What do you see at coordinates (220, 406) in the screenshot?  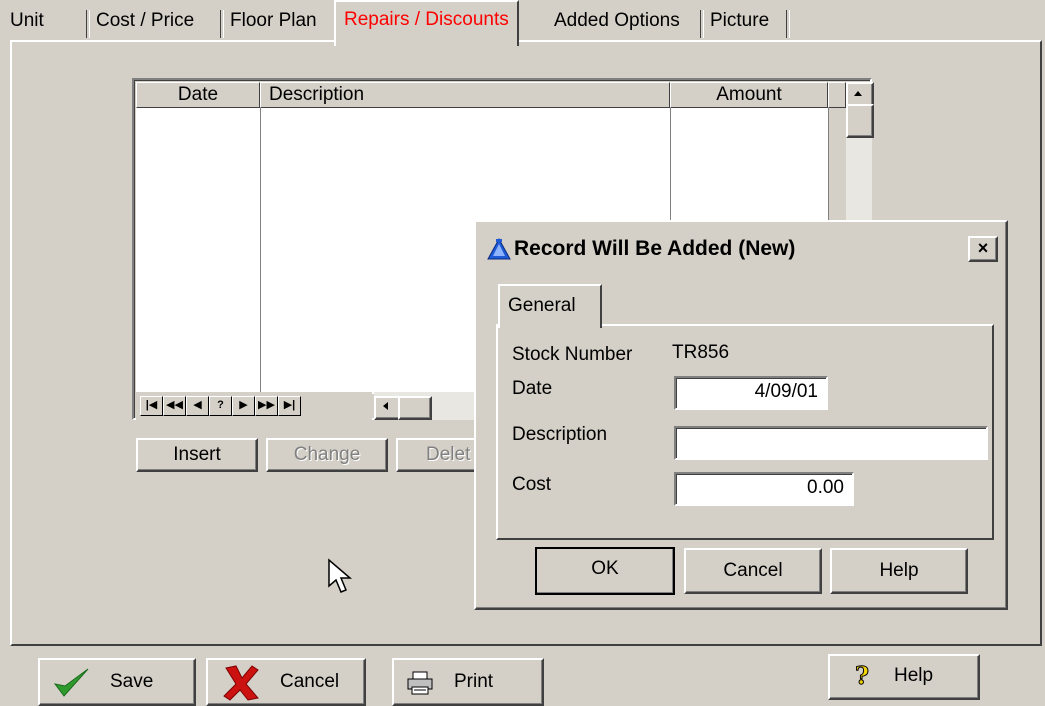 I see `nav-search-button: ?` at bounding box center [220, 406].